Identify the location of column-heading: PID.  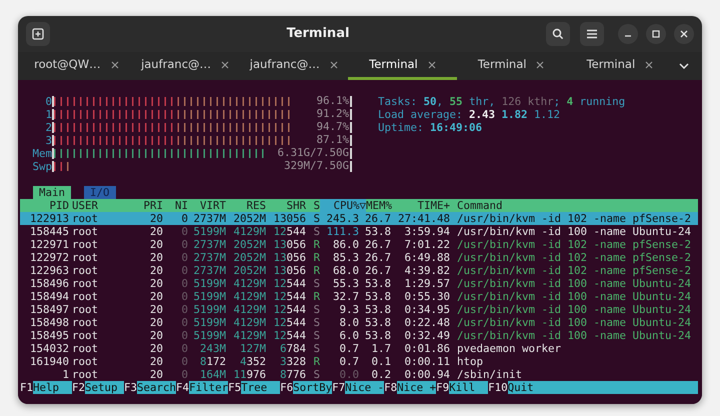
(44, 205).